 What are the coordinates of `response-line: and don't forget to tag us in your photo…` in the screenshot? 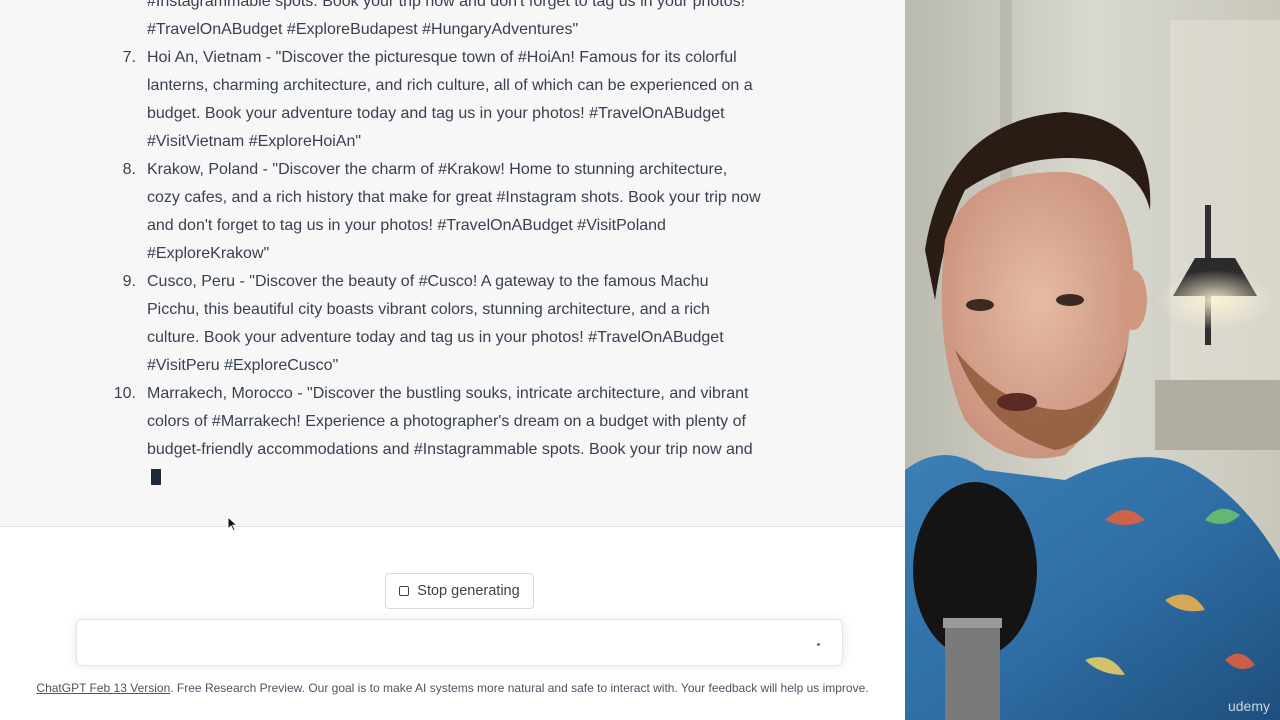 It's located at (406, 225).